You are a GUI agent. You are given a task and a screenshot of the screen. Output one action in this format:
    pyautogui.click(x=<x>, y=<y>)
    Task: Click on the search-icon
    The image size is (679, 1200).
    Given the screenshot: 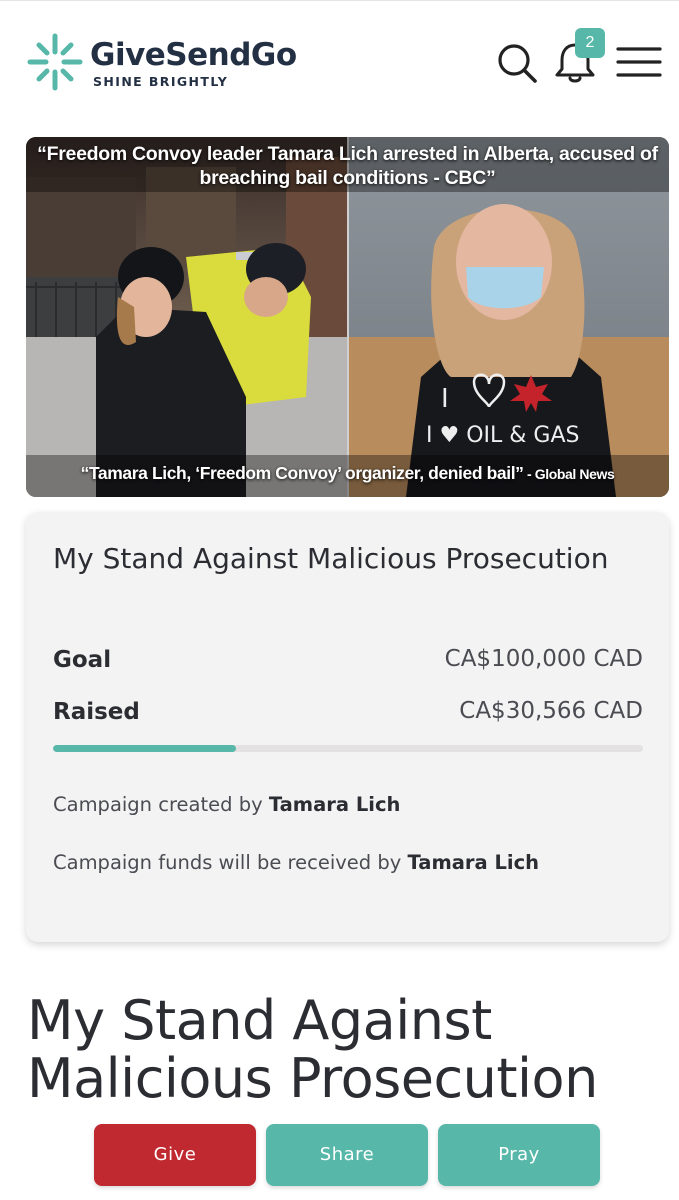 What is the action you would take?
    pyautogui.click(x=517, y=63)
    